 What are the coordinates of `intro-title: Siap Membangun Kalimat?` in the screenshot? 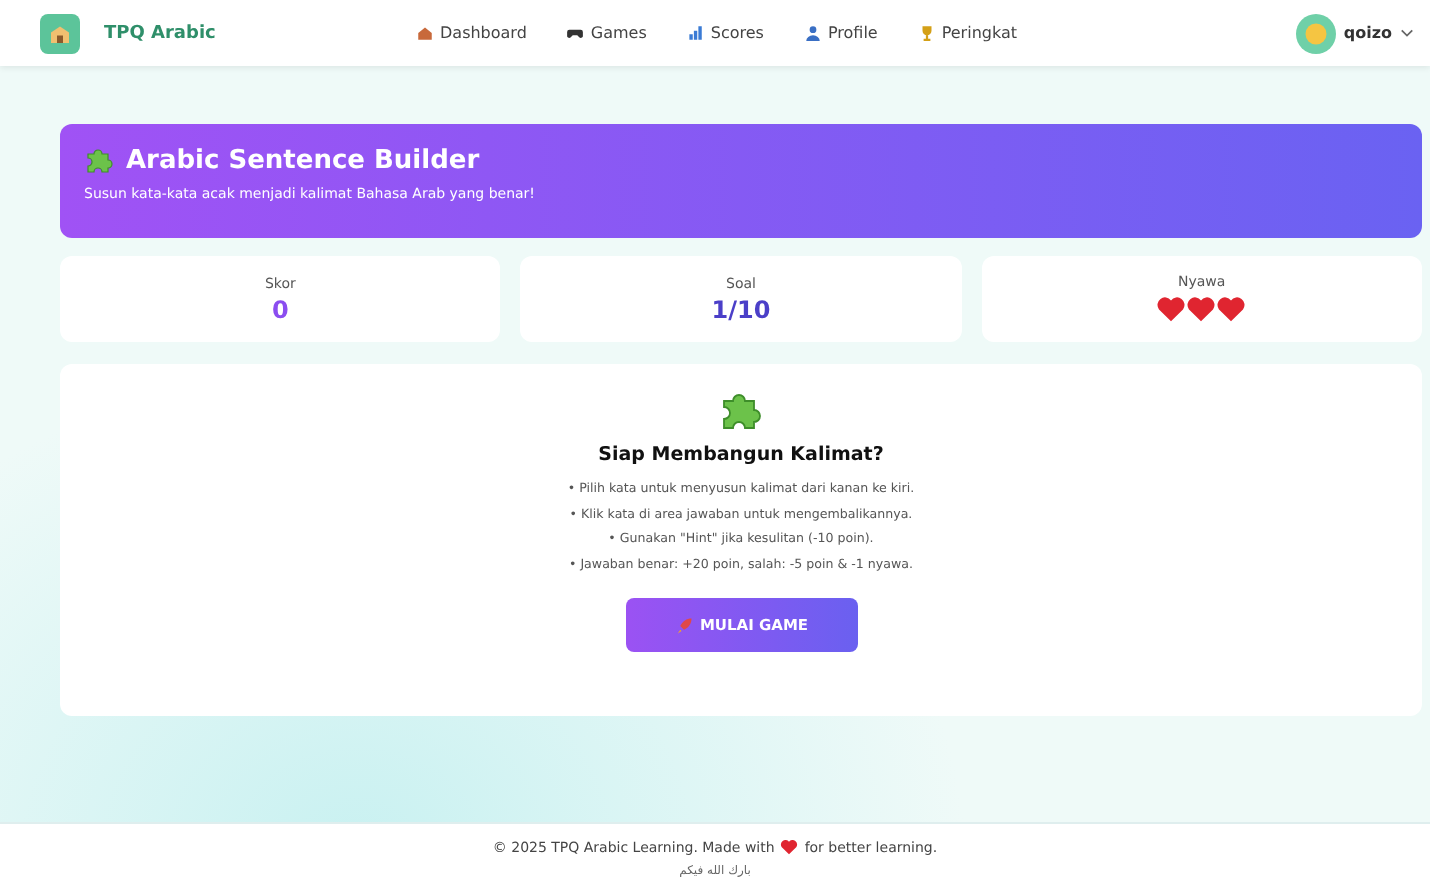 It's located at (741, 455).